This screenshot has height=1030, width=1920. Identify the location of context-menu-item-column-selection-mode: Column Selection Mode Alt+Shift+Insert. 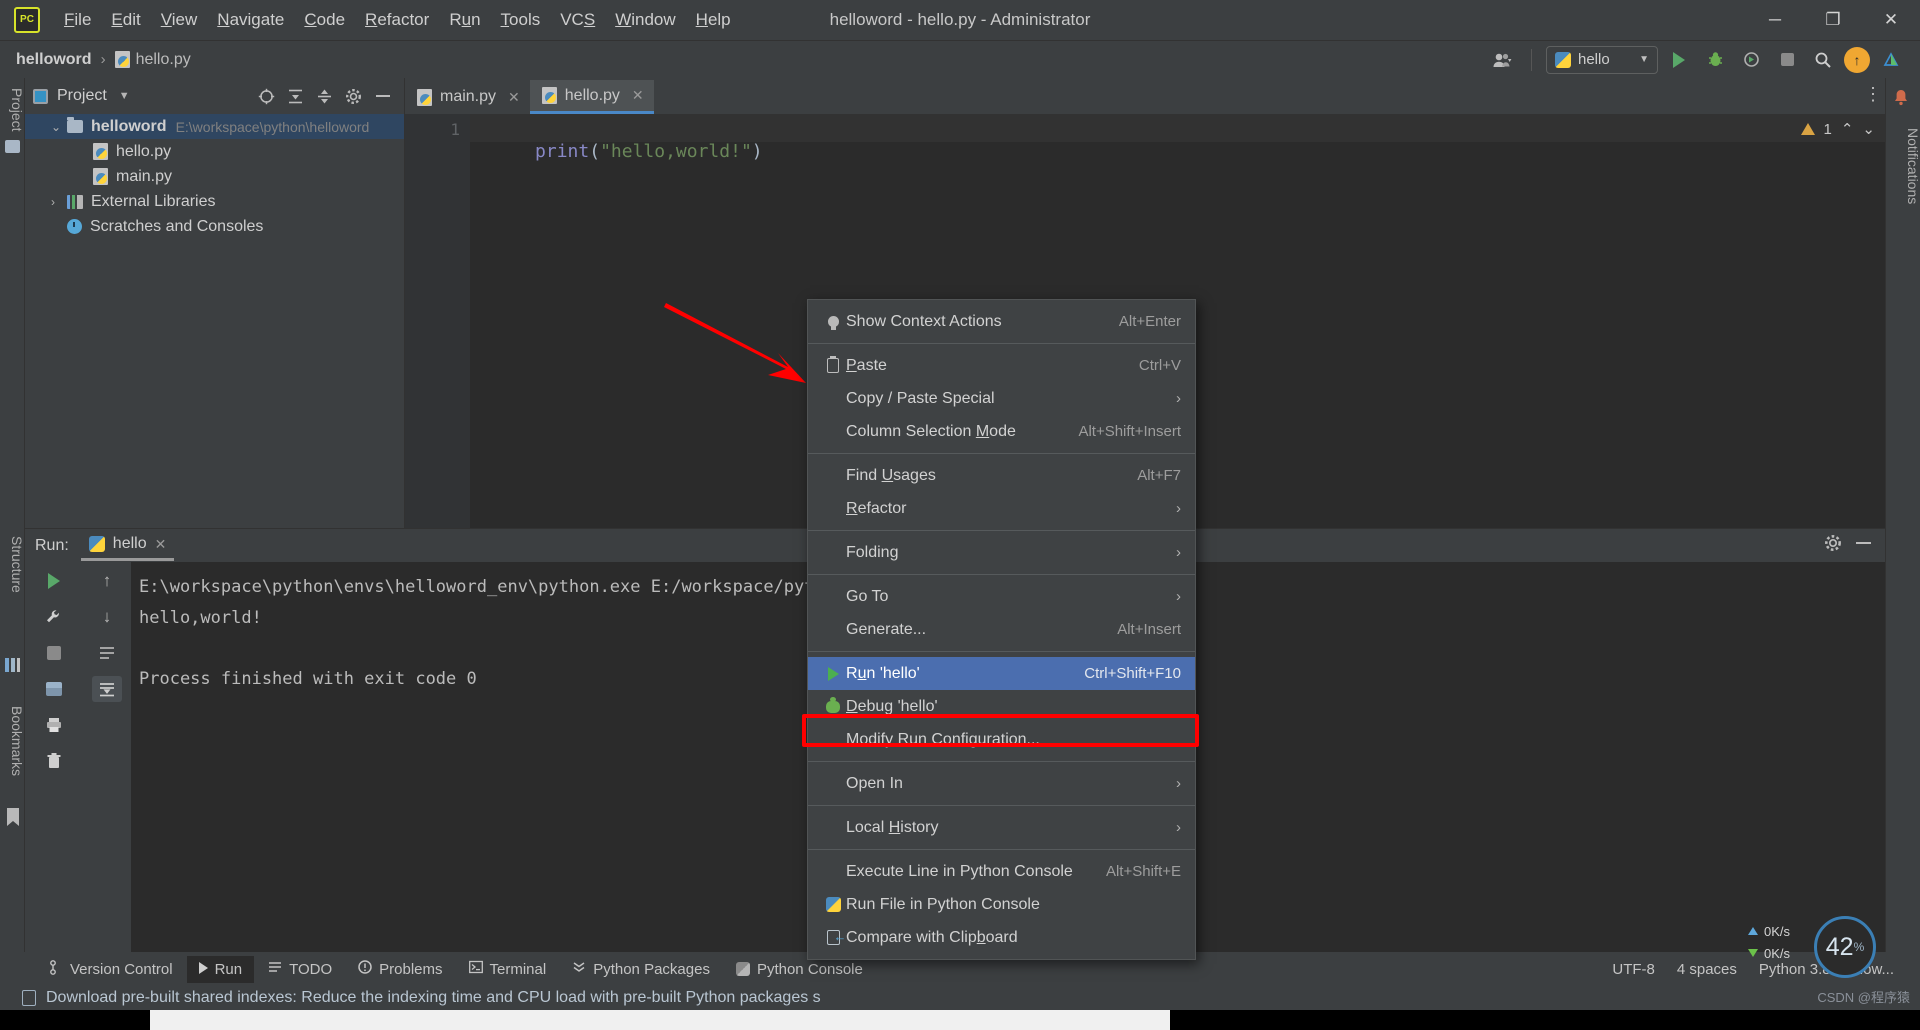
(1001, 431).